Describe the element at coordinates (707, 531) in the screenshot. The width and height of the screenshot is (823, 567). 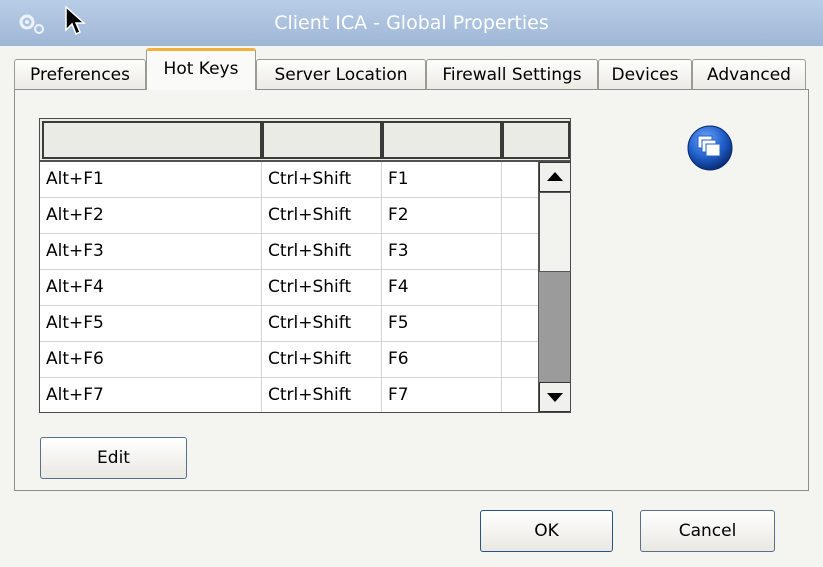
I see `cancel-button: Cancel` at that location.